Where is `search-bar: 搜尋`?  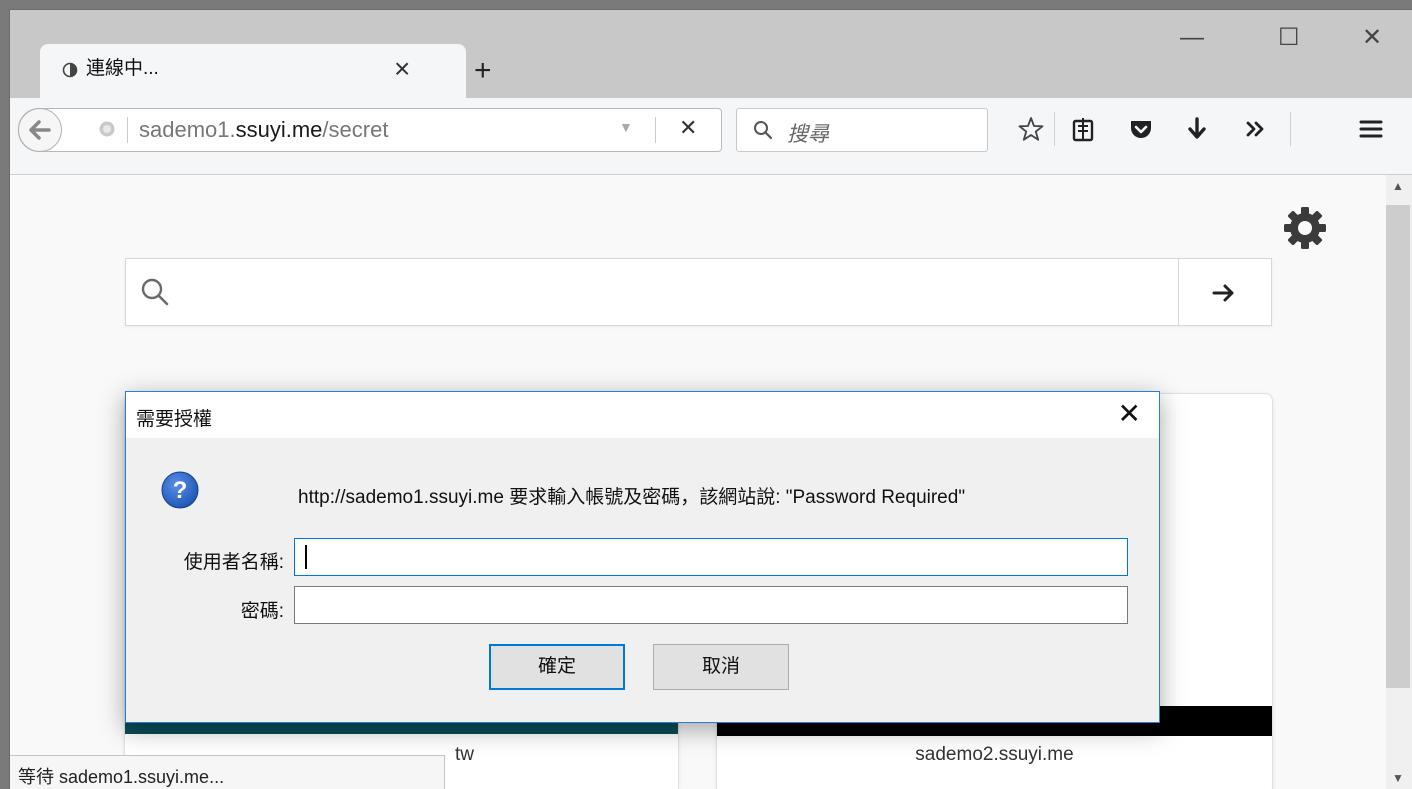
search-bar: 搜尋 is located at coordinates (862, 130).